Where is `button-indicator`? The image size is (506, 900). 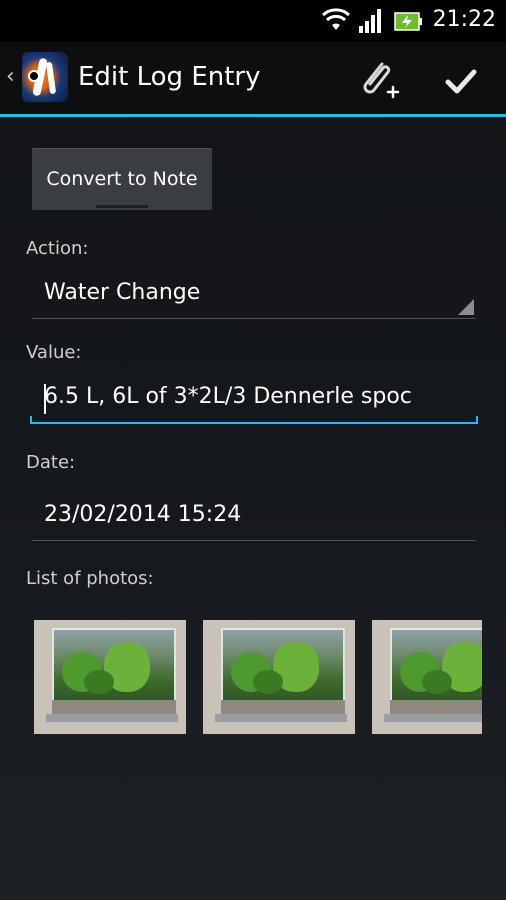
button-indicator is located at coordinates (122, 206).